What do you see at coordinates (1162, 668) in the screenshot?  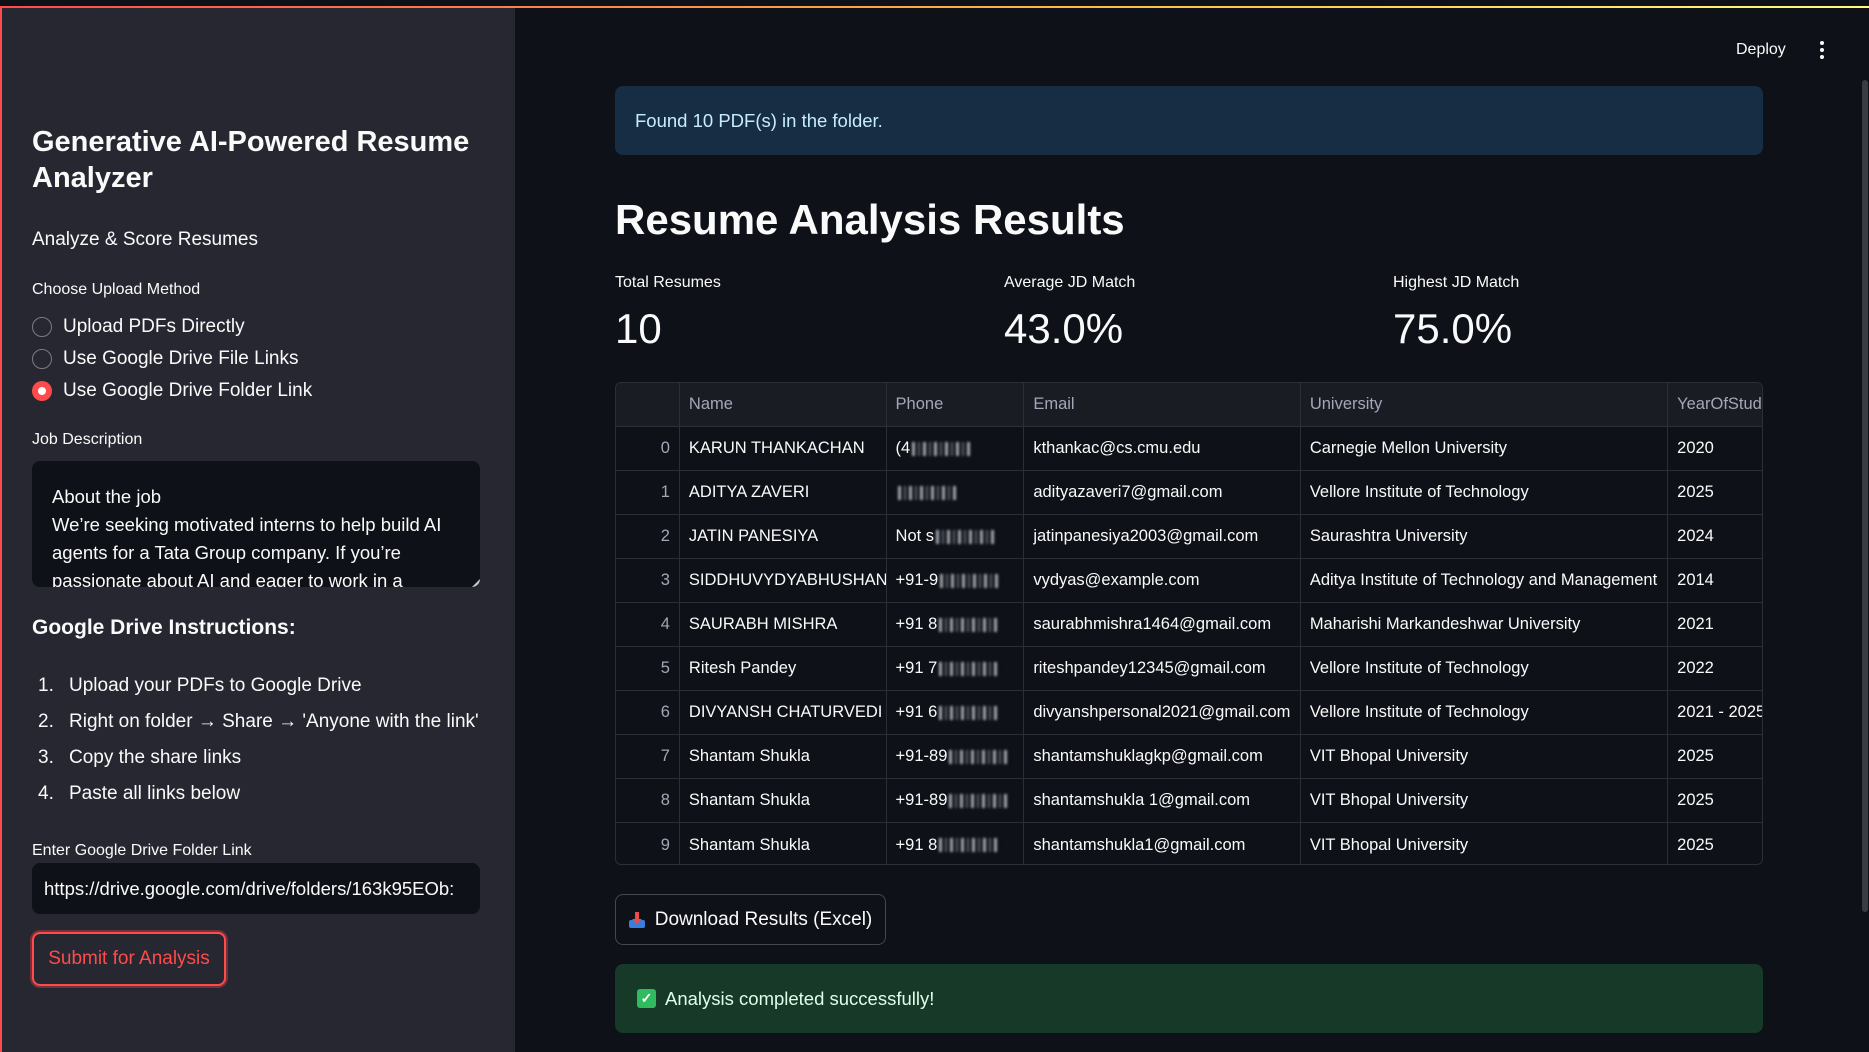 I see `cell-email: riteshpandey12345@gmail.com` at bounding box center [1162, 668].